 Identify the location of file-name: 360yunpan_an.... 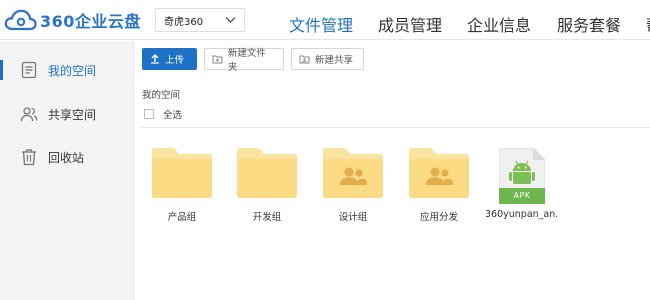
(522, 214).